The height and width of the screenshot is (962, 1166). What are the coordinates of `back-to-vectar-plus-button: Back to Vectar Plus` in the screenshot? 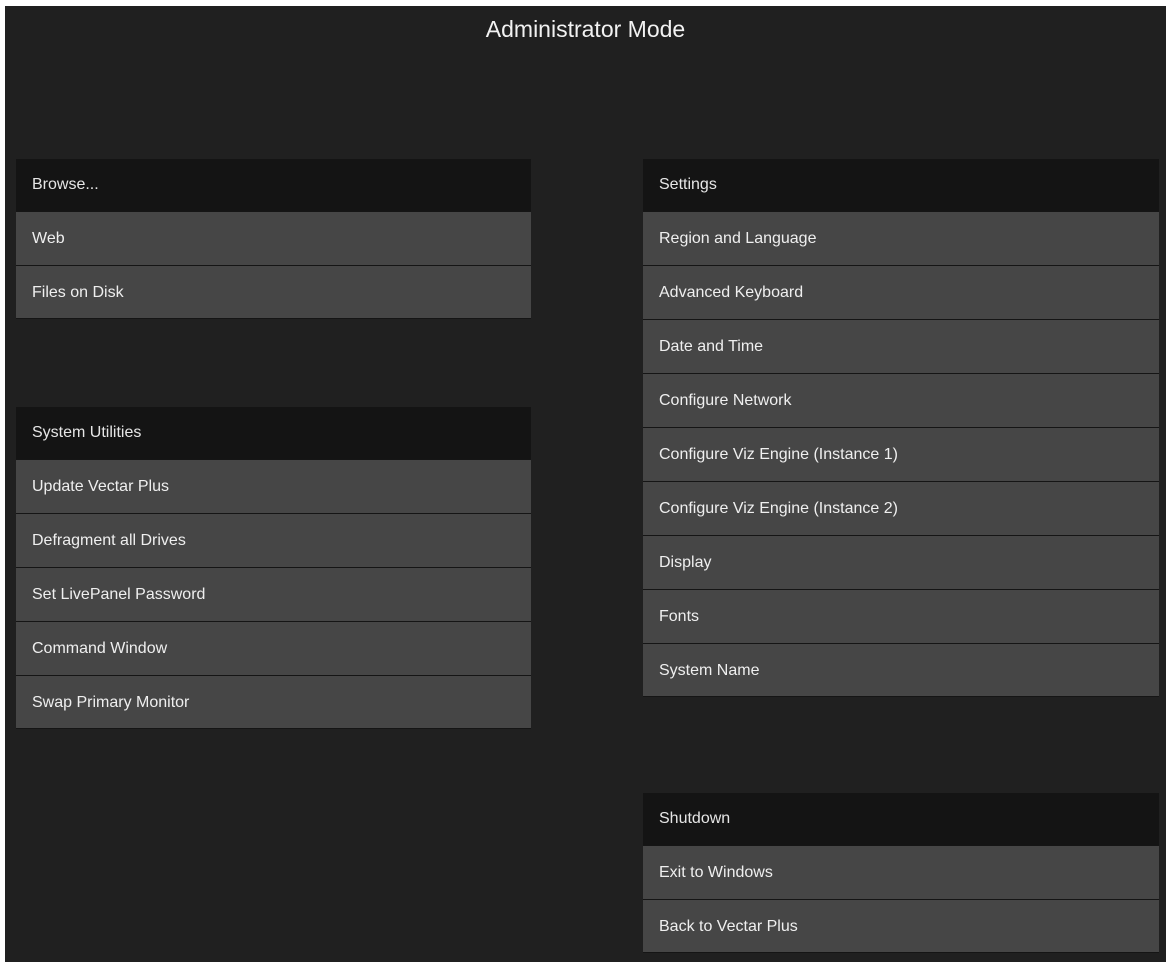 It's located at (901, 926).